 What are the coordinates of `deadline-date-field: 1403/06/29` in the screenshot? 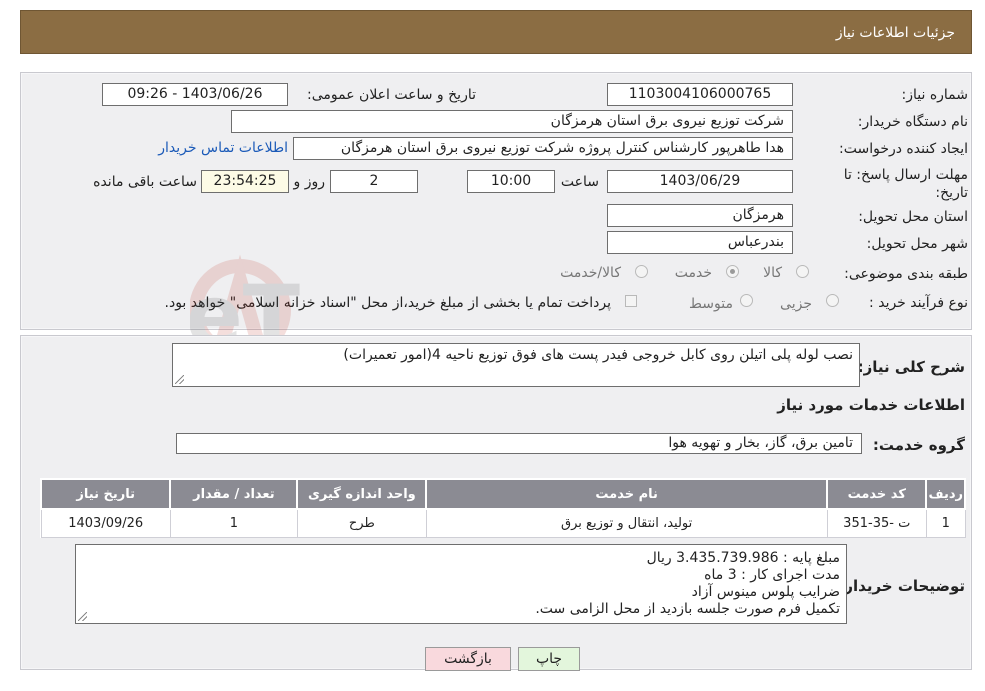 It's located at (700, 181).